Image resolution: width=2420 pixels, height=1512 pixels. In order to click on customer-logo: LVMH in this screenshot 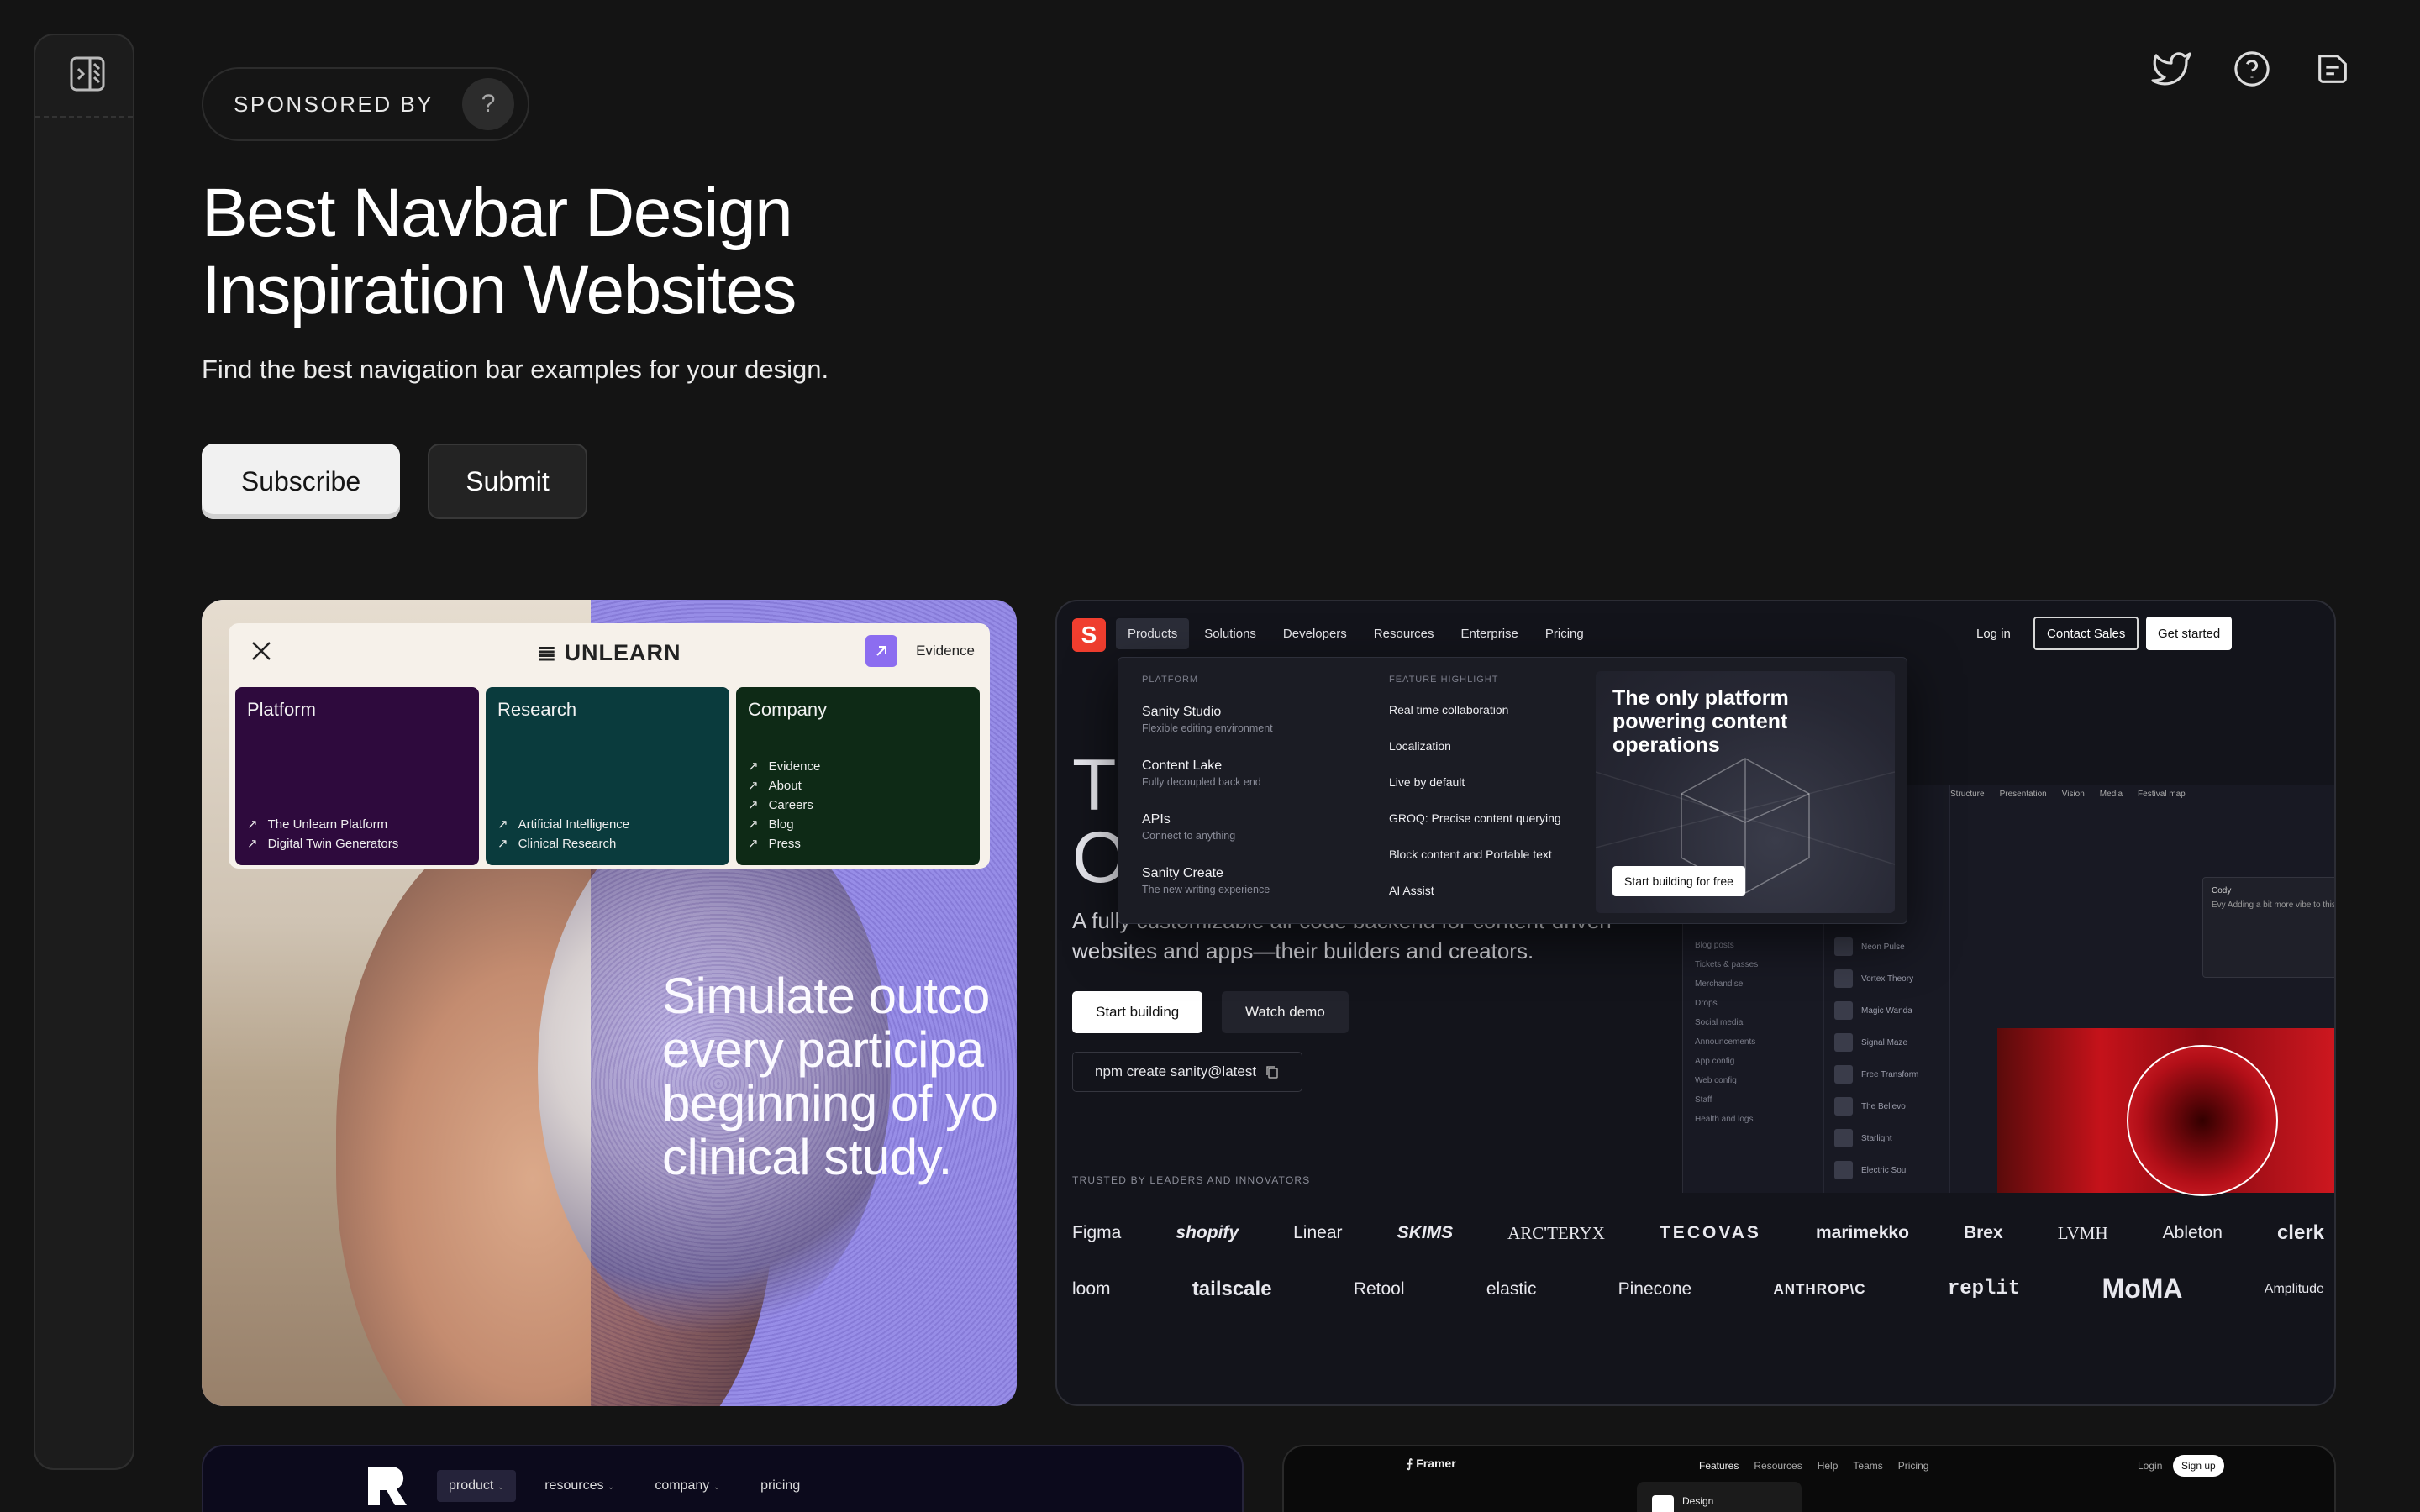, I will do `click(2083, 1232)`.